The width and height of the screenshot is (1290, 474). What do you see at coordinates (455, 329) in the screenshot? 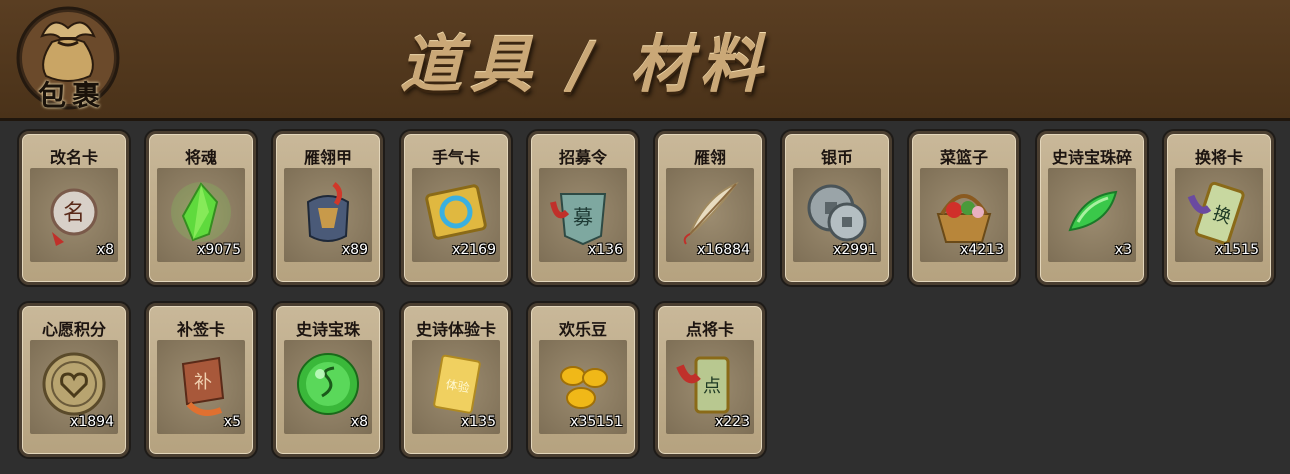
I see `item-name: 史诗体验卡` at bounding box center [455, 329].